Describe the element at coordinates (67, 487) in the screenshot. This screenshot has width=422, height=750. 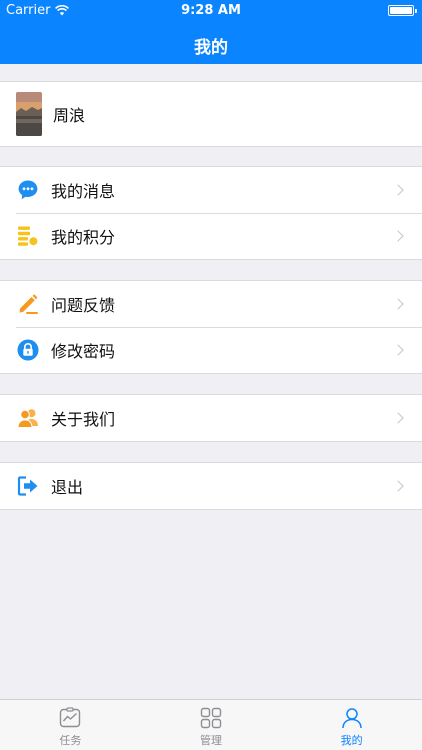
I see `menu-item-label: 退出` at that location.